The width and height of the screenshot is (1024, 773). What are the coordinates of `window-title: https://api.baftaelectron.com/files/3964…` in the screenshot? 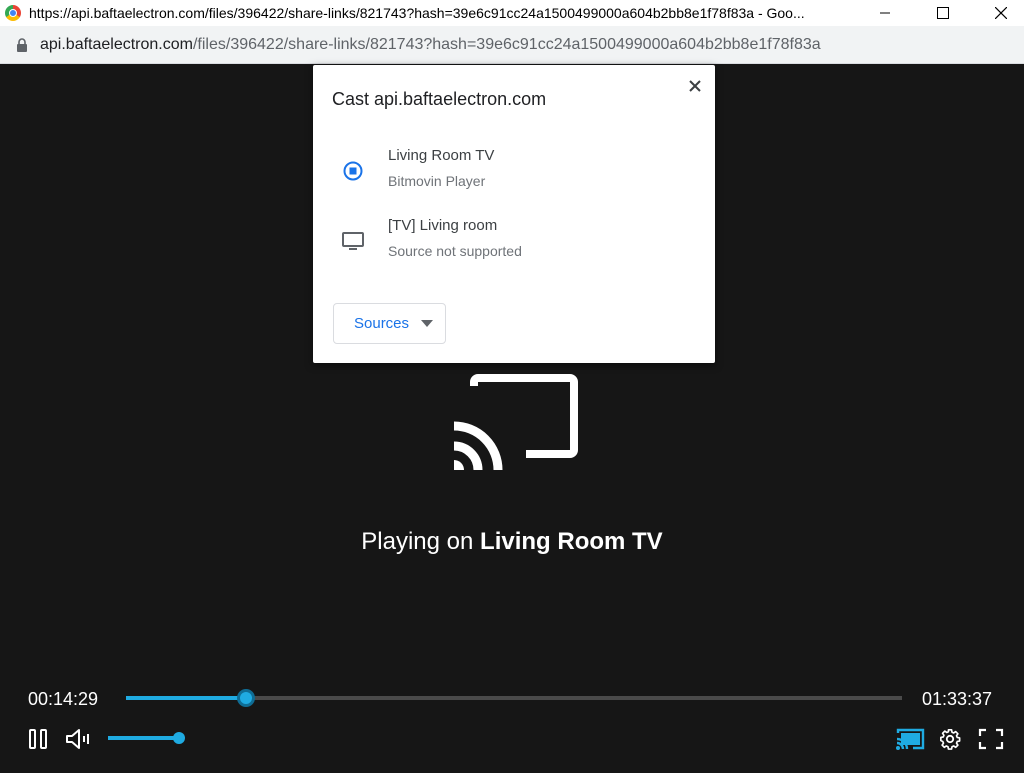 It's located at (417, 13).